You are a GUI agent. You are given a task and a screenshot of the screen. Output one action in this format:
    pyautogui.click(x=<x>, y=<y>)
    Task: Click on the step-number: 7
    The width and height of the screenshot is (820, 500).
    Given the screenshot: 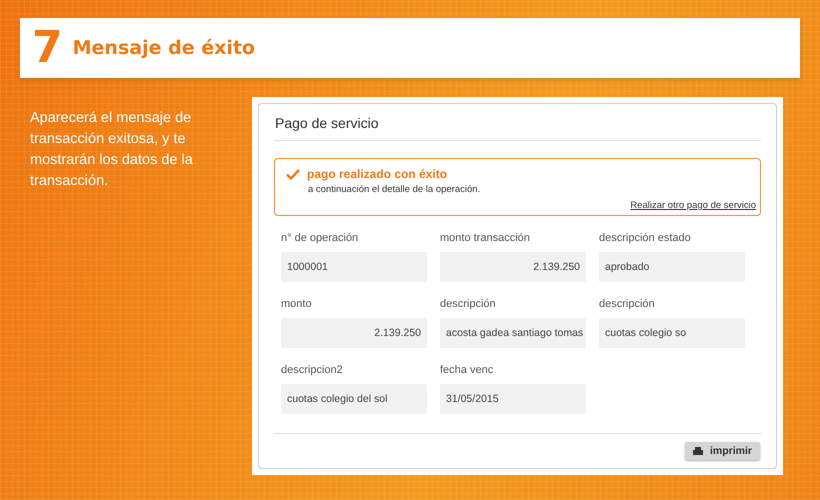 What is the action you would take?
    pyautogui.click(x=47, y=48)
    